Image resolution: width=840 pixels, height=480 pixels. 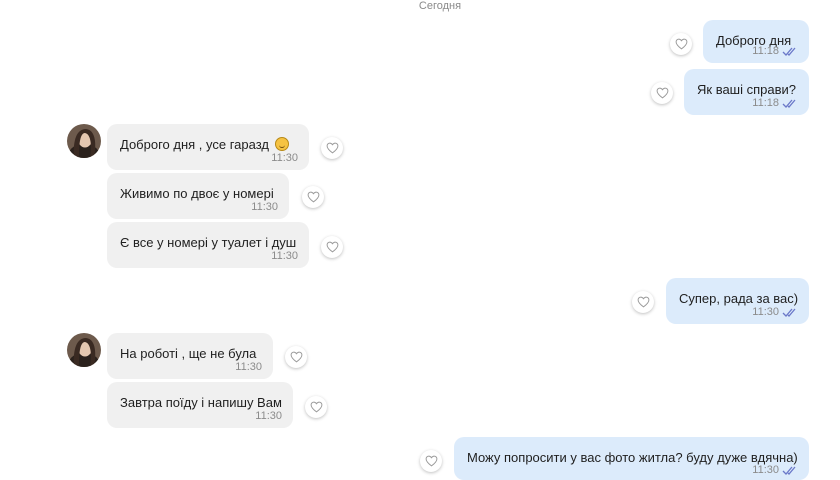 What do you see at coordinates (440, 6) in the screenshot?
I see `date-separator: Сегодня` at bounding box center [440, 6].